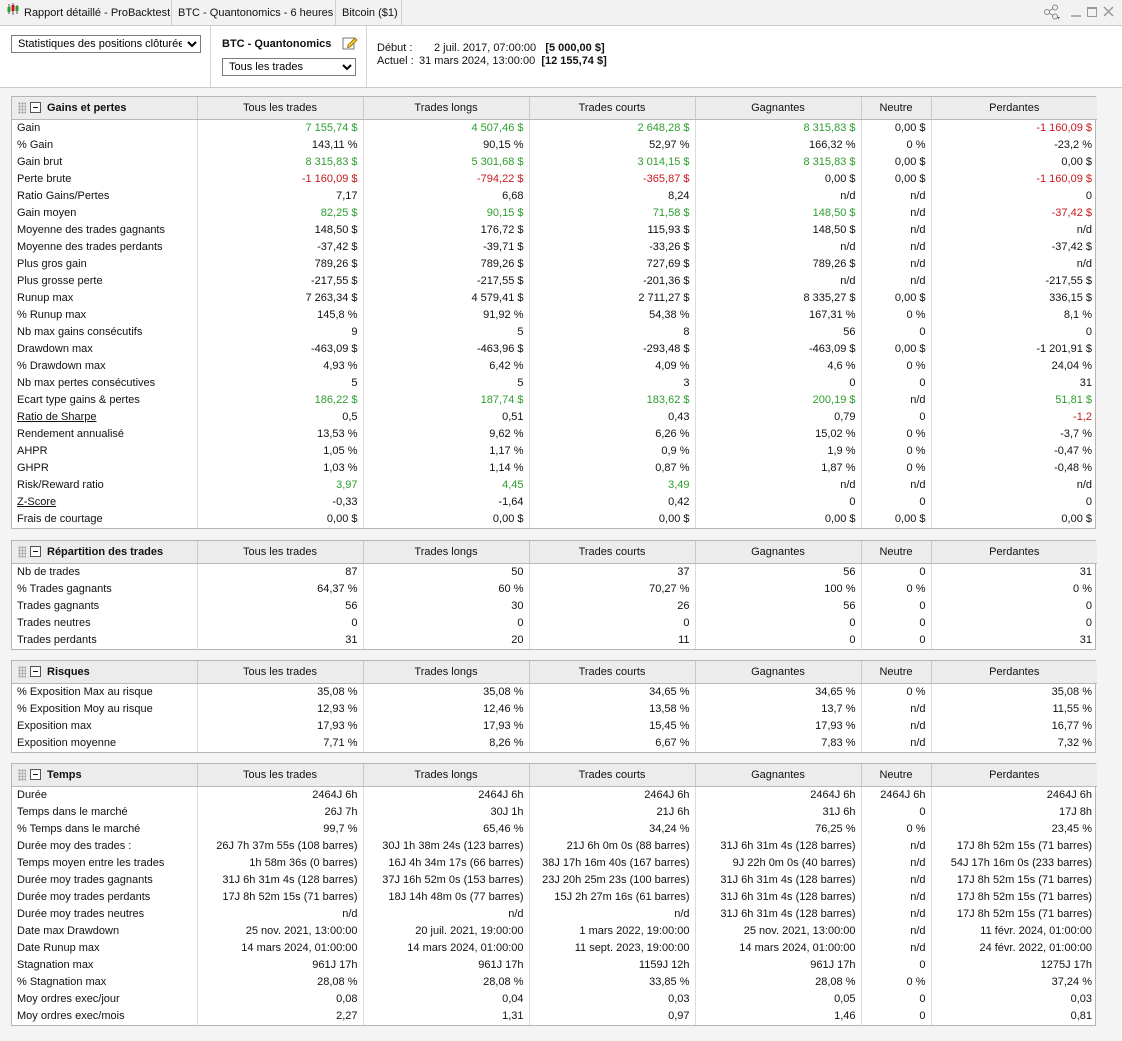  What do you see at coordinates (280, 196) in the screenshot?
I see `cell-value: 7,17` at bounding box center [280, 196].